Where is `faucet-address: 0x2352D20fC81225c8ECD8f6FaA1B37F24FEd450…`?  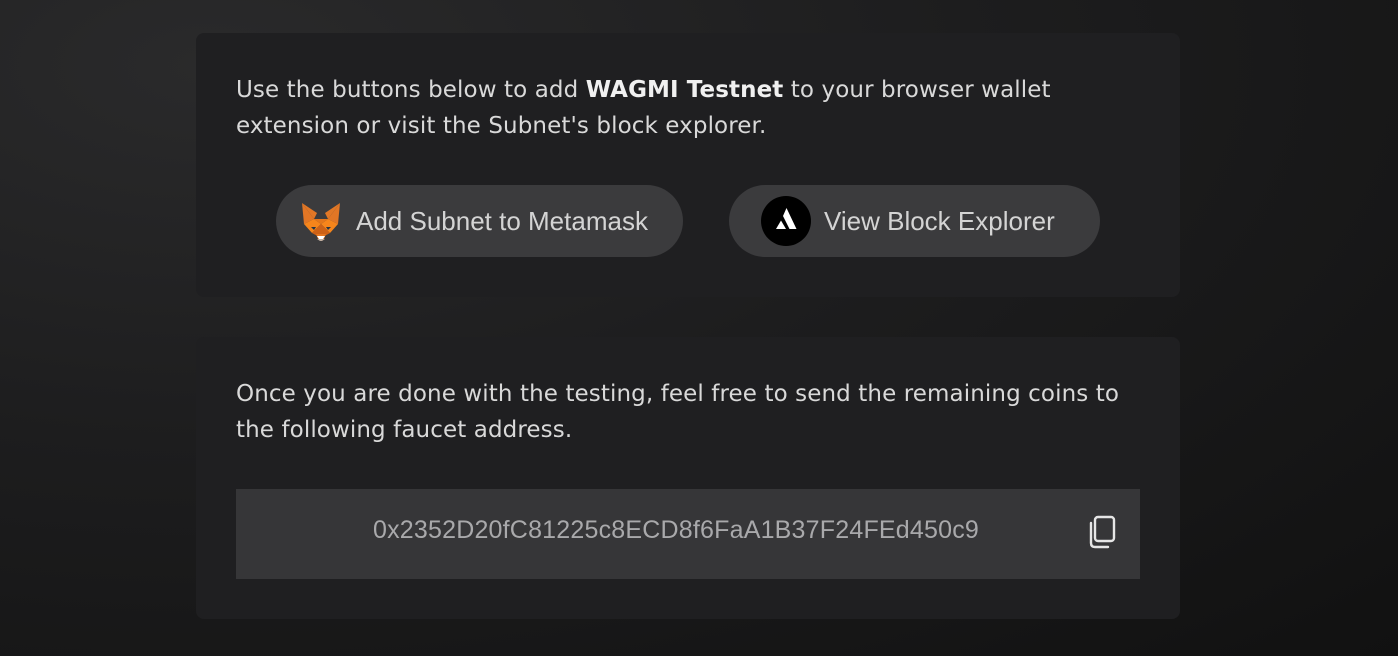 faucet-address: 0x2352D20fC81225c8ECD8f6FaA1B37F24FEd450… is located at coordinates (676, 530).